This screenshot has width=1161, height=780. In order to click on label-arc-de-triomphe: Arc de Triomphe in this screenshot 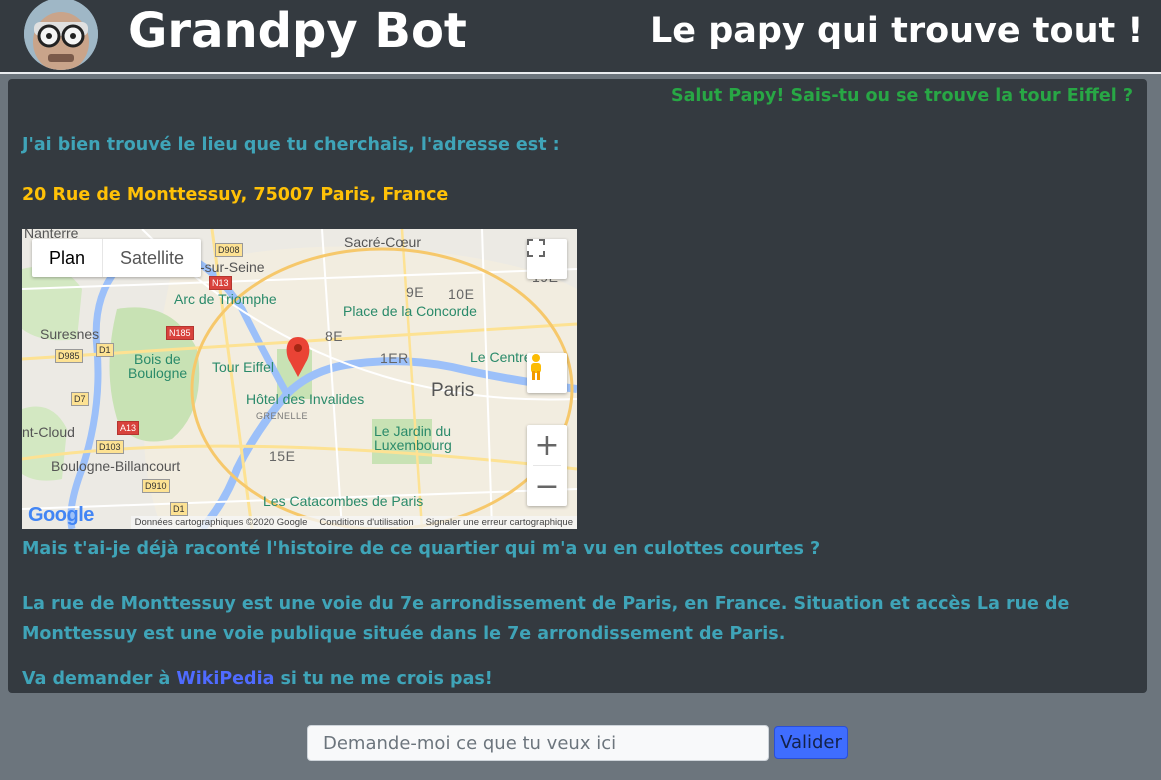, I will do `click(225, 299)`.